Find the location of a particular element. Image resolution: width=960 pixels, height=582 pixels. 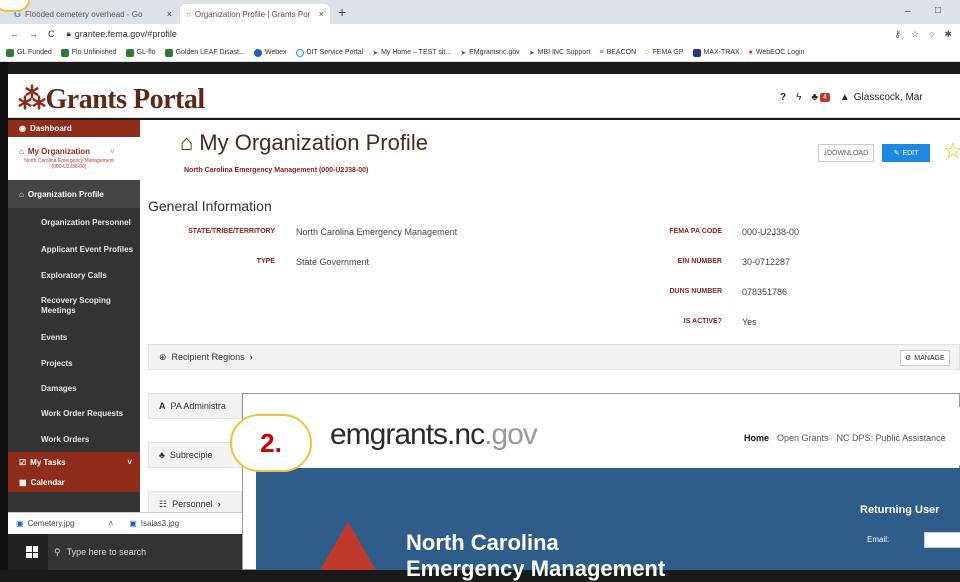

bookmark-item: DIT Service Portal is located at coordinates (329, 52).